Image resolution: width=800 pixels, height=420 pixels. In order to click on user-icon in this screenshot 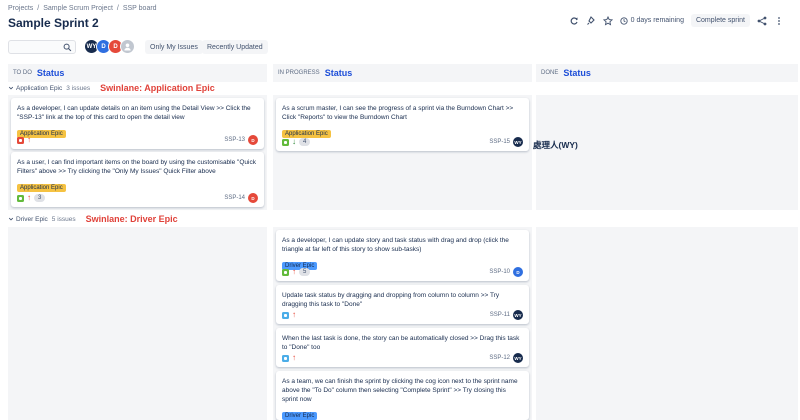, I will do `click(127, 47)`.